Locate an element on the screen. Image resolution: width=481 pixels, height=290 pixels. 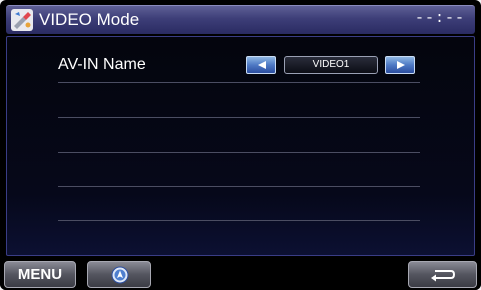
navigation-icon is located at coordinates (120, 275).